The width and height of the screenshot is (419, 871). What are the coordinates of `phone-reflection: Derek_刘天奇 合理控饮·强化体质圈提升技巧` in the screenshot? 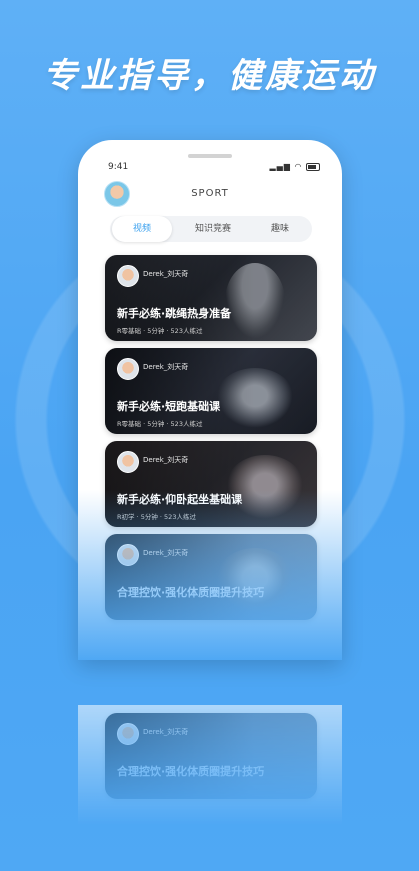 It's located at (210, 765).